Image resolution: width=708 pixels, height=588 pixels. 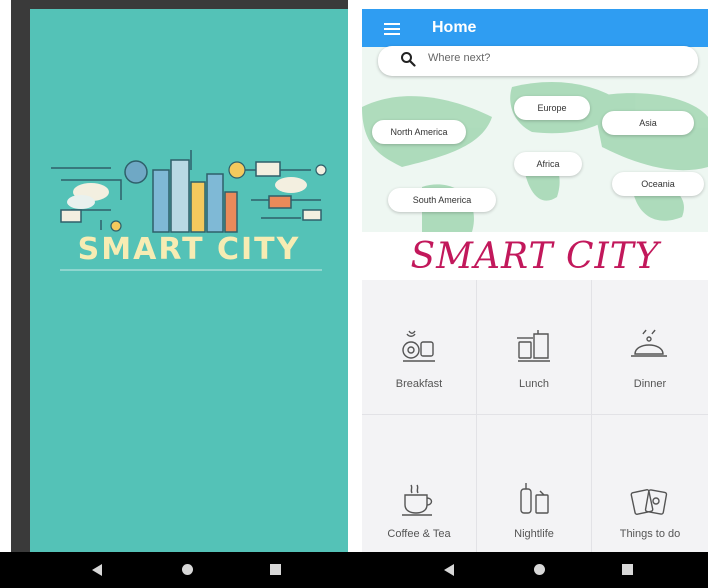 What do you see at coordinates (548, 164) in the screenshot?
I see `region-chip-africa: Africa` at bounding box center [548, 164].